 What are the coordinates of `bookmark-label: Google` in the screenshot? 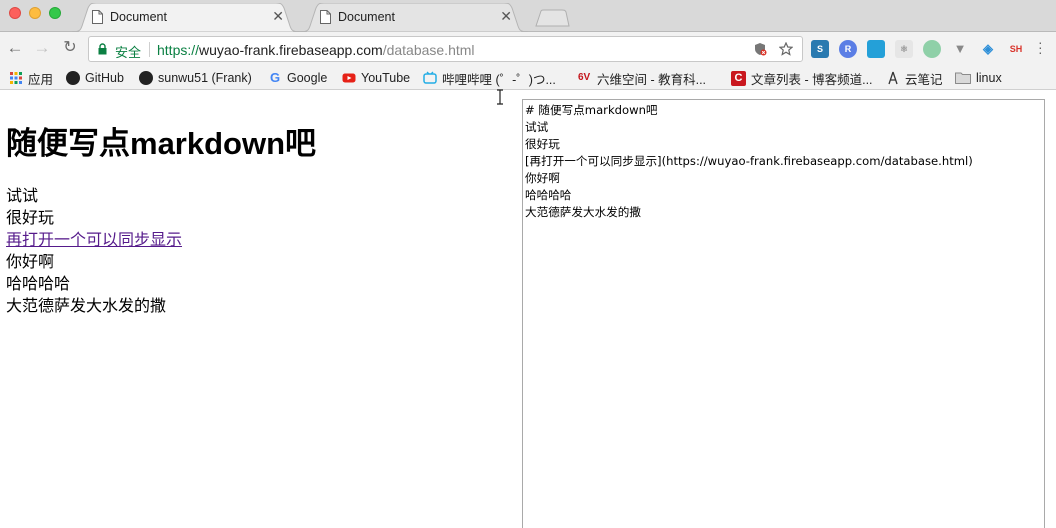 It's located at (307, 78).